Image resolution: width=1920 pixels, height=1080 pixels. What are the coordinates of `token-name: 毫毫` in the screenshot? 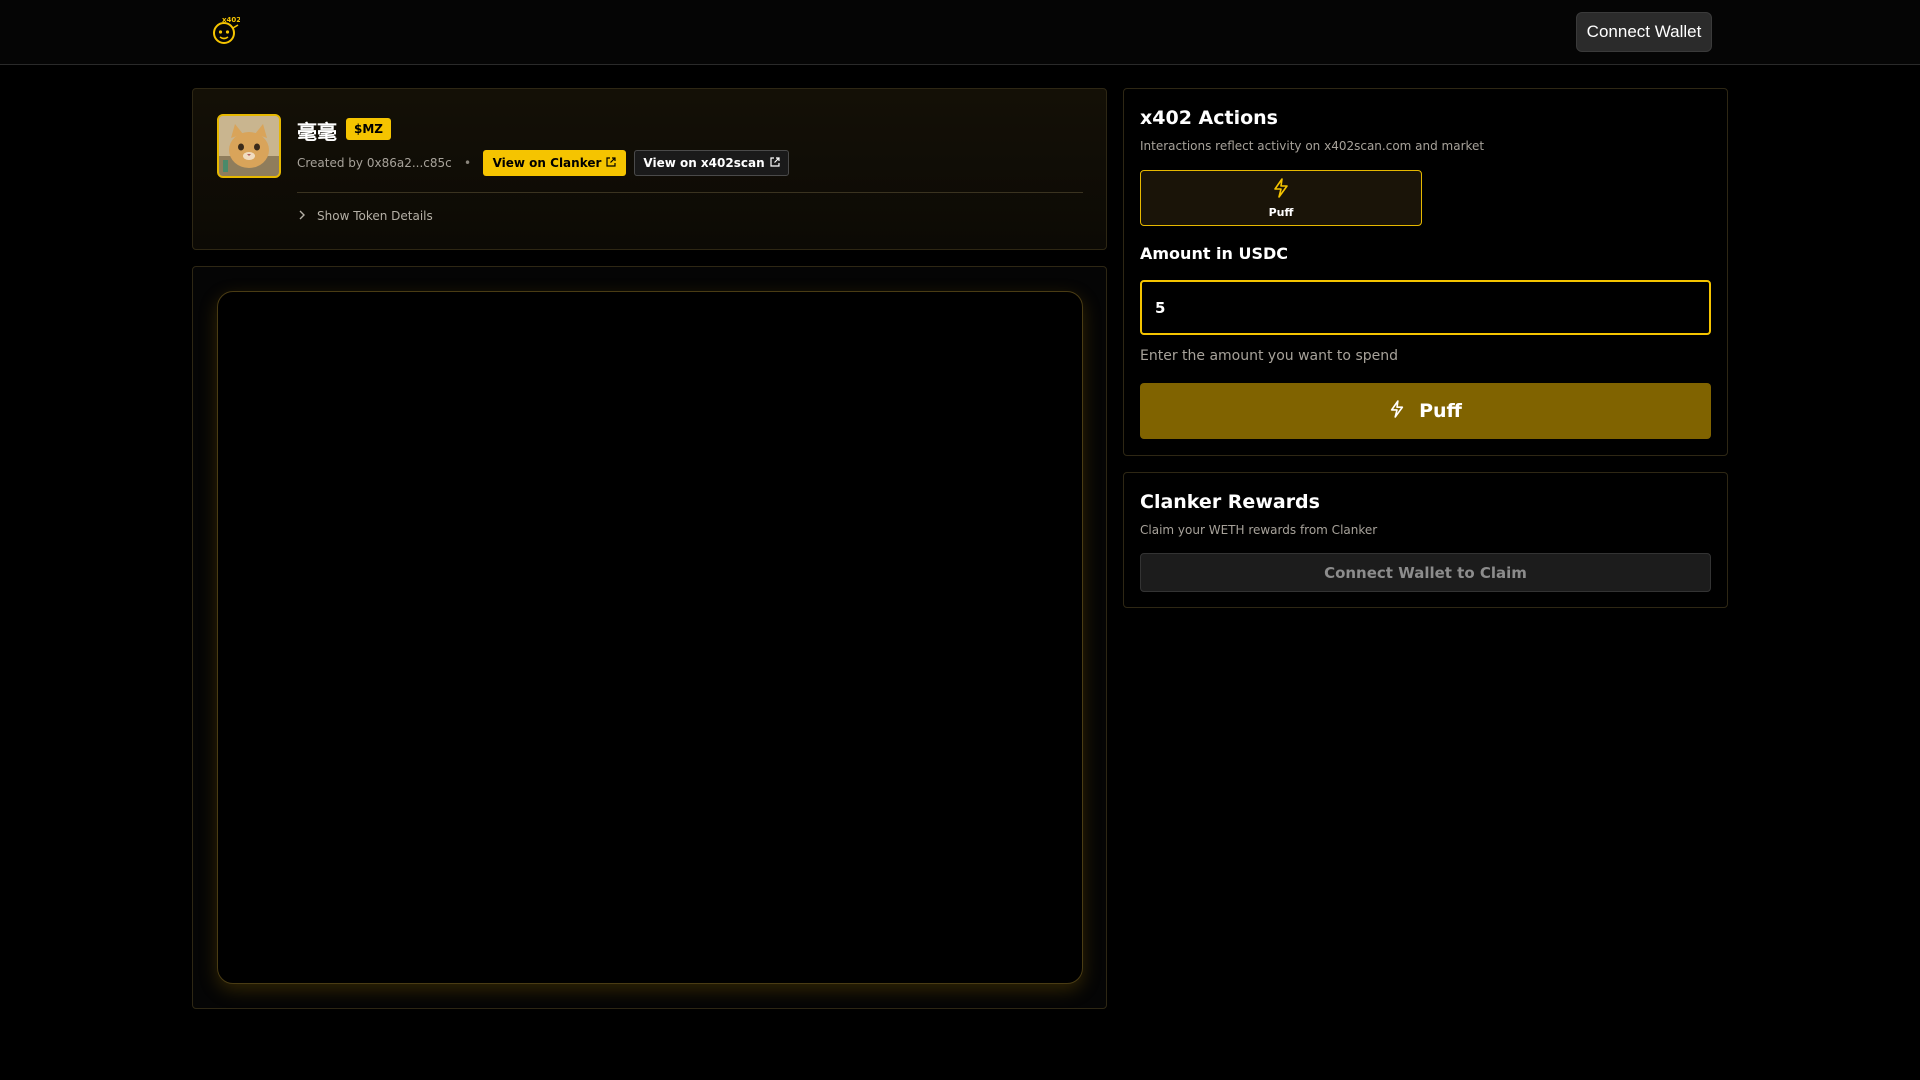 It's located at (317, 132).